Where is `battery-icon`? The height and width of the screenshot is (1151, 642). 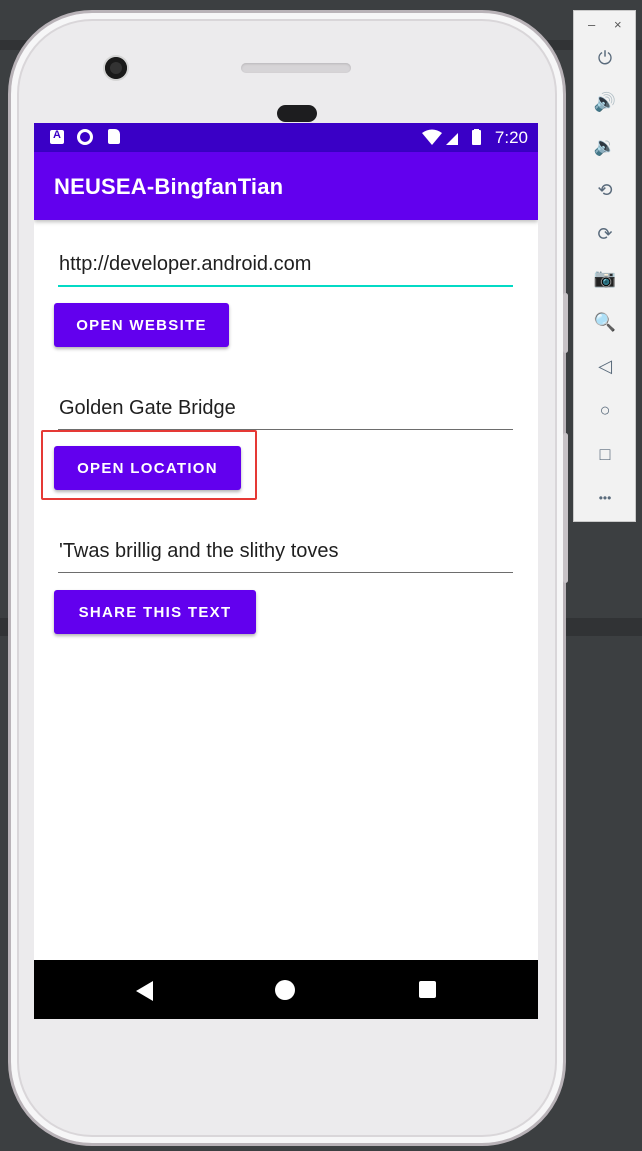 battery-icon is located at coordinates (476, 137).